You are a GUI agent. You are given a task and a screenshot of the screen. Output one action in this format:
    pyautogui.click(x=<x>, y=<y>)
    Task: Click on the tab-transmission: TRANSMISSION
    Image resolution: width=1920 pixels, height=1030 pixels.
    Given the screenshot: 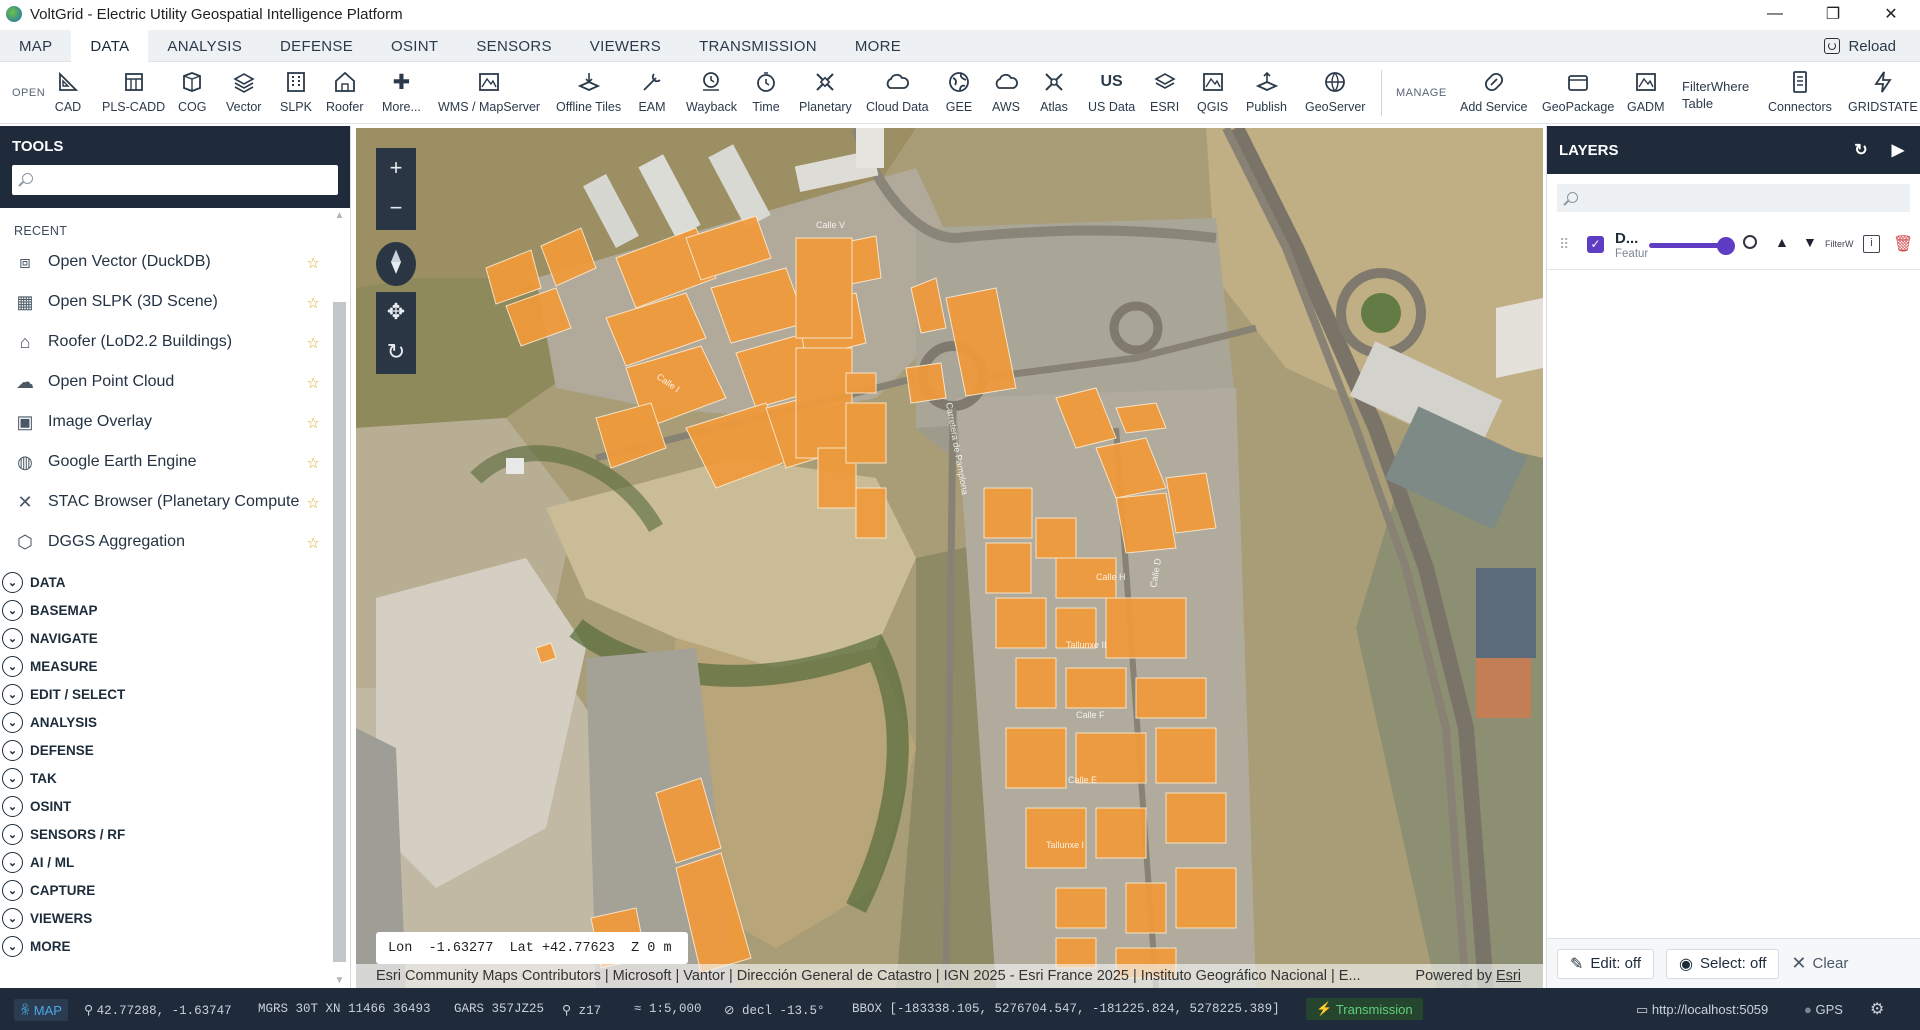 What is the action you would take?
    pyautogui.click(x=758, y=46)
    